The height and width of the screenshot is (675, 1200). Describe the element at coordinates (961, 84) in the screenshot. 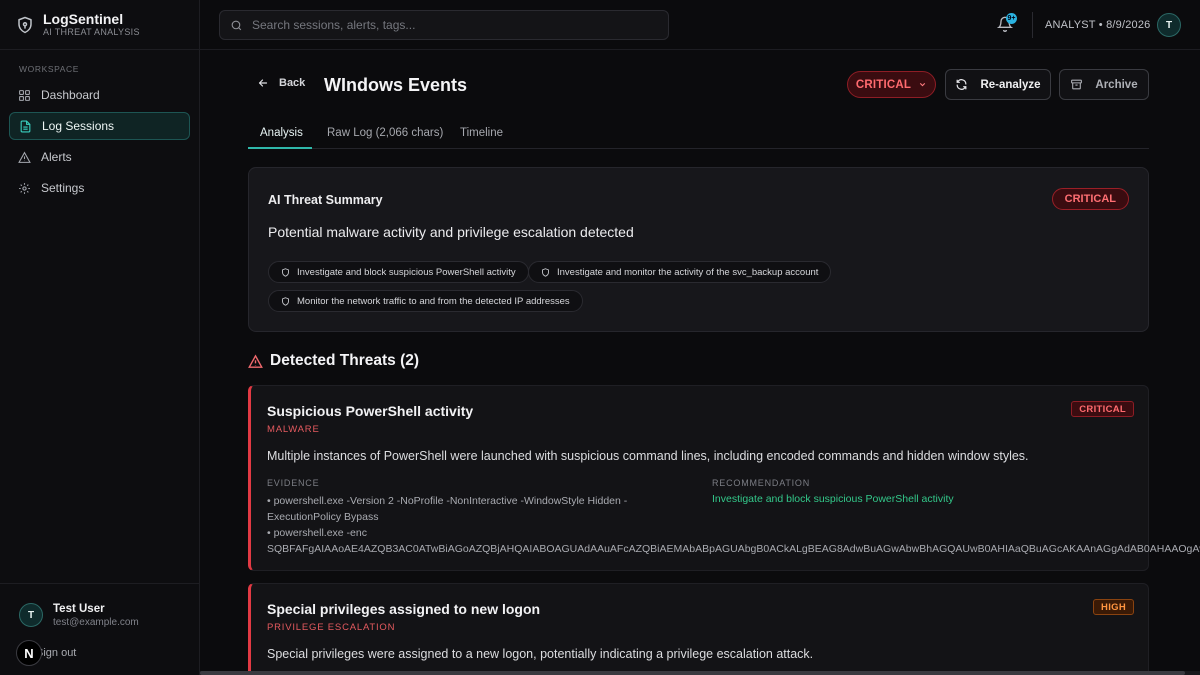

I see `refresh-icon` at that location.